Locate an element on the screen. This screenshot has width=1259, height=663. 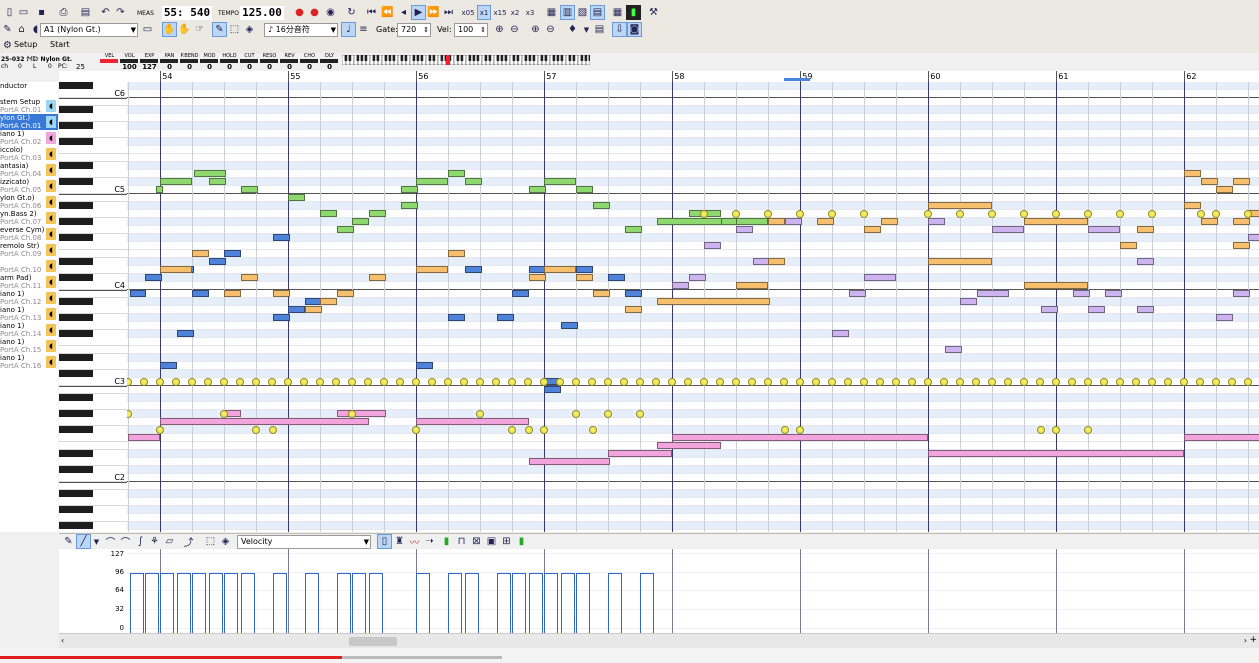
zoom-x15-button: x15 is located at coordinates (500, 12).